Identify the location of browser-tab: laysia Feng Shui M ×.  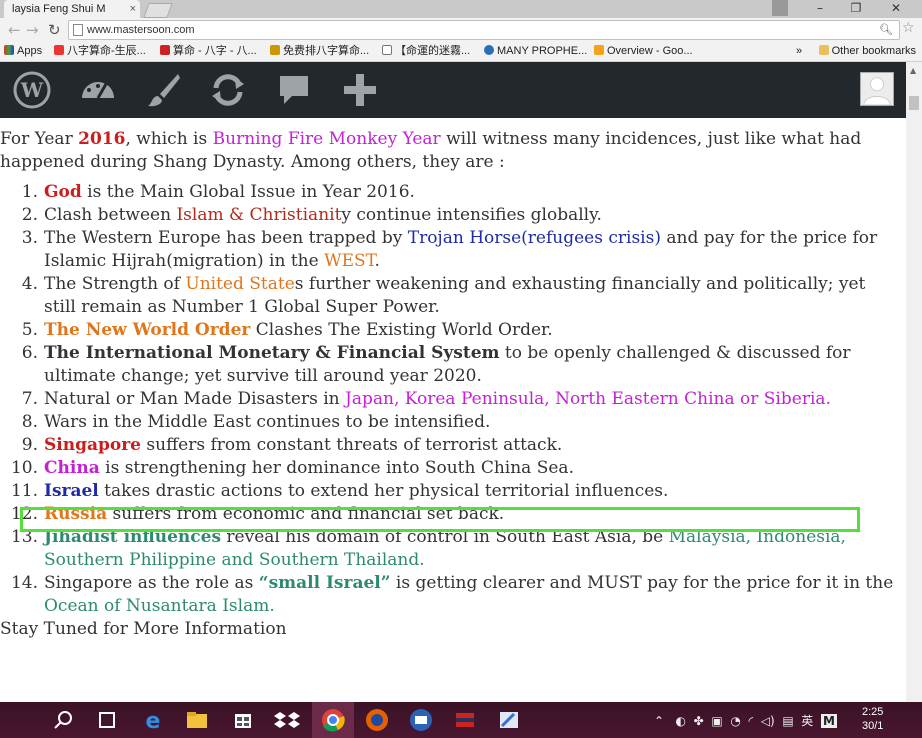
(72, 9).